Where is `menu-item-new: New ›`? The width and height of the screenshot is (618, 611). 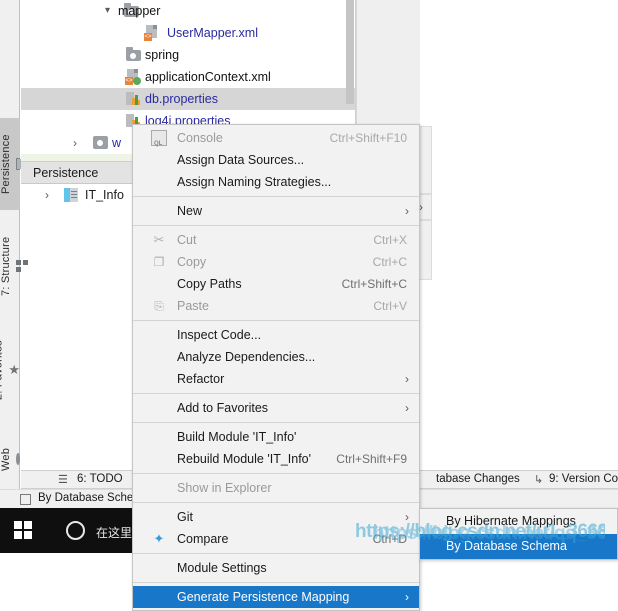 menu-item-new: New › is located at coordinates (276, 211).